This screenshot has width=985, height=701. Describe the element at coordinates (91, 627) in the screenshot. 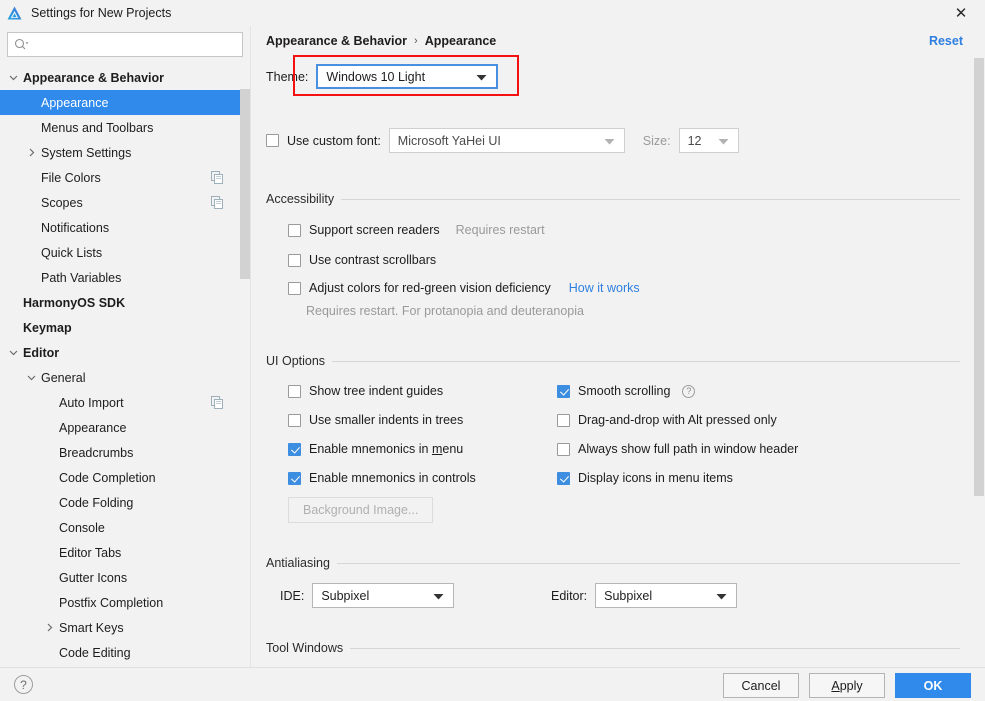

I see `sidebar-item-label: Smart Keys` at that location.